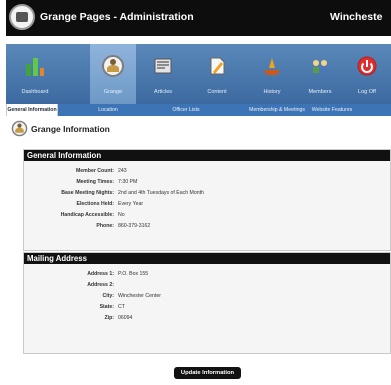 The image size is (391, 385). What do you see at coordinates (207, 286) in the screenshot?
I see `address-2-row: Address 2:` at bounding box center [207, 286].